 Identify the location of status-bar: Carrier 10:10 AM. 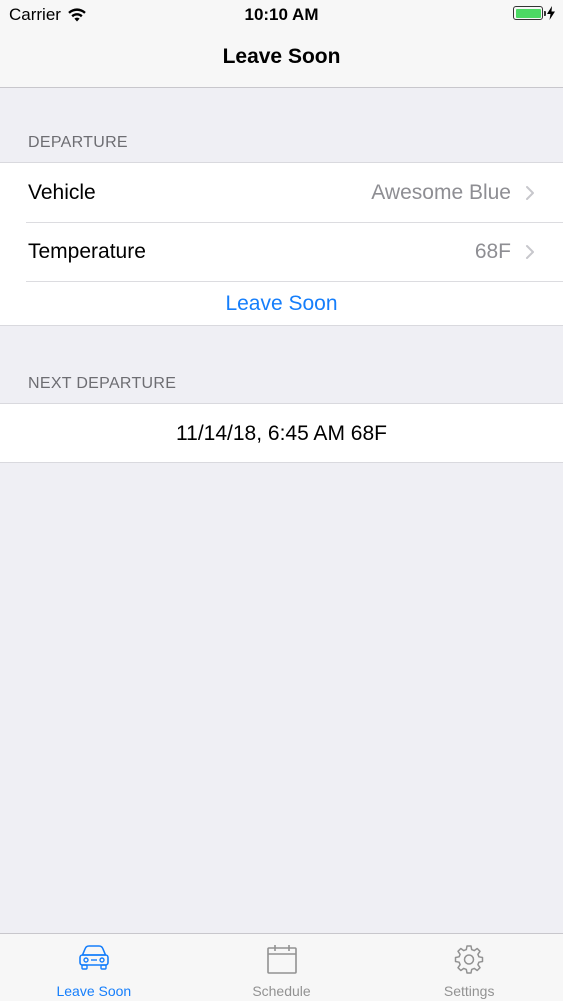
(281, 15).